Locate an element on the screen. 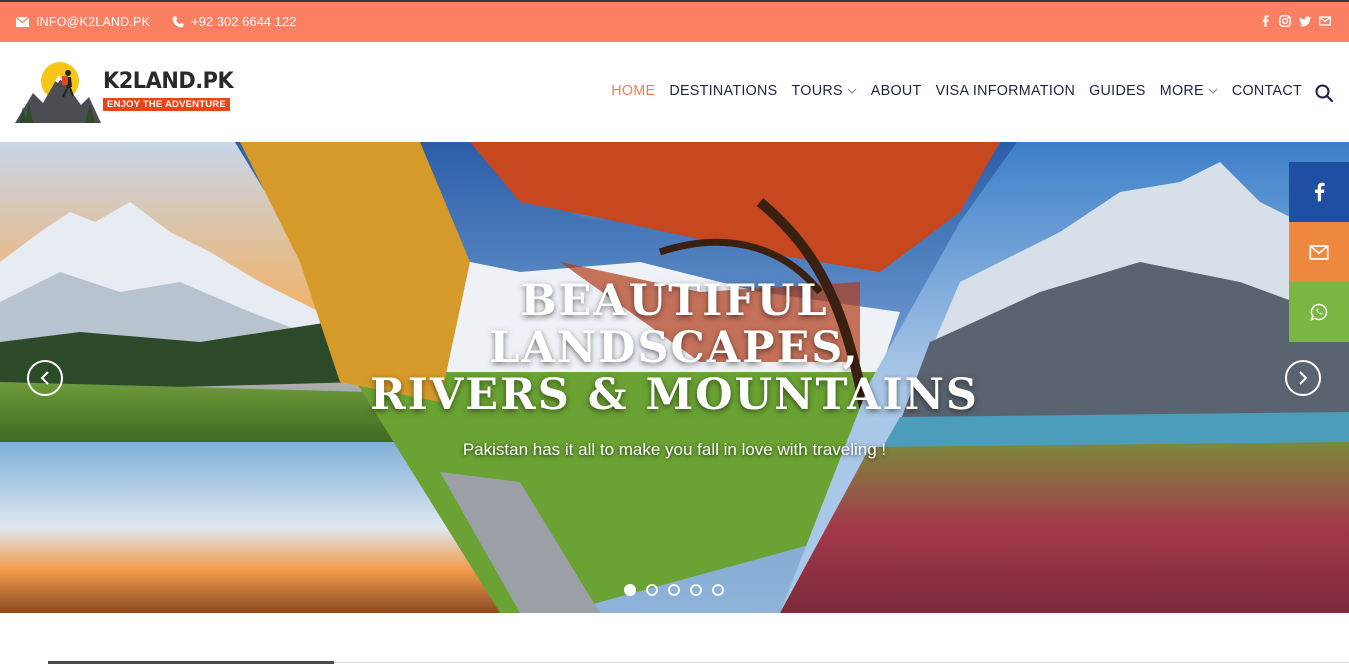 The width and height of the screenshot is (1349, 664). nav-item-more: MORE is located at coordinates (1189, 91).